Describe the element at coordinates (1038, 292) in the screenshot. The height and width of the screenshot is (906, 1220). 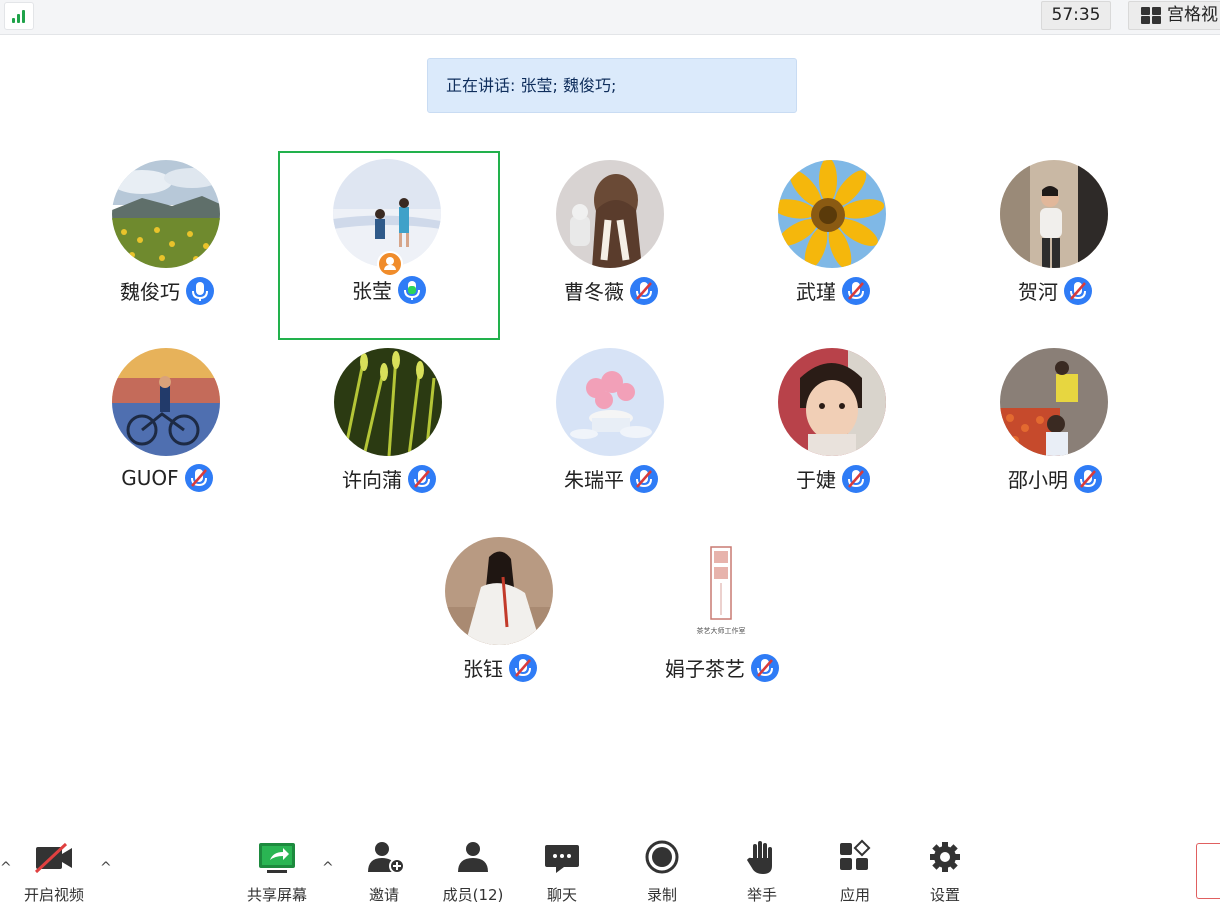
I see `participant-name: 贺河` at that location.